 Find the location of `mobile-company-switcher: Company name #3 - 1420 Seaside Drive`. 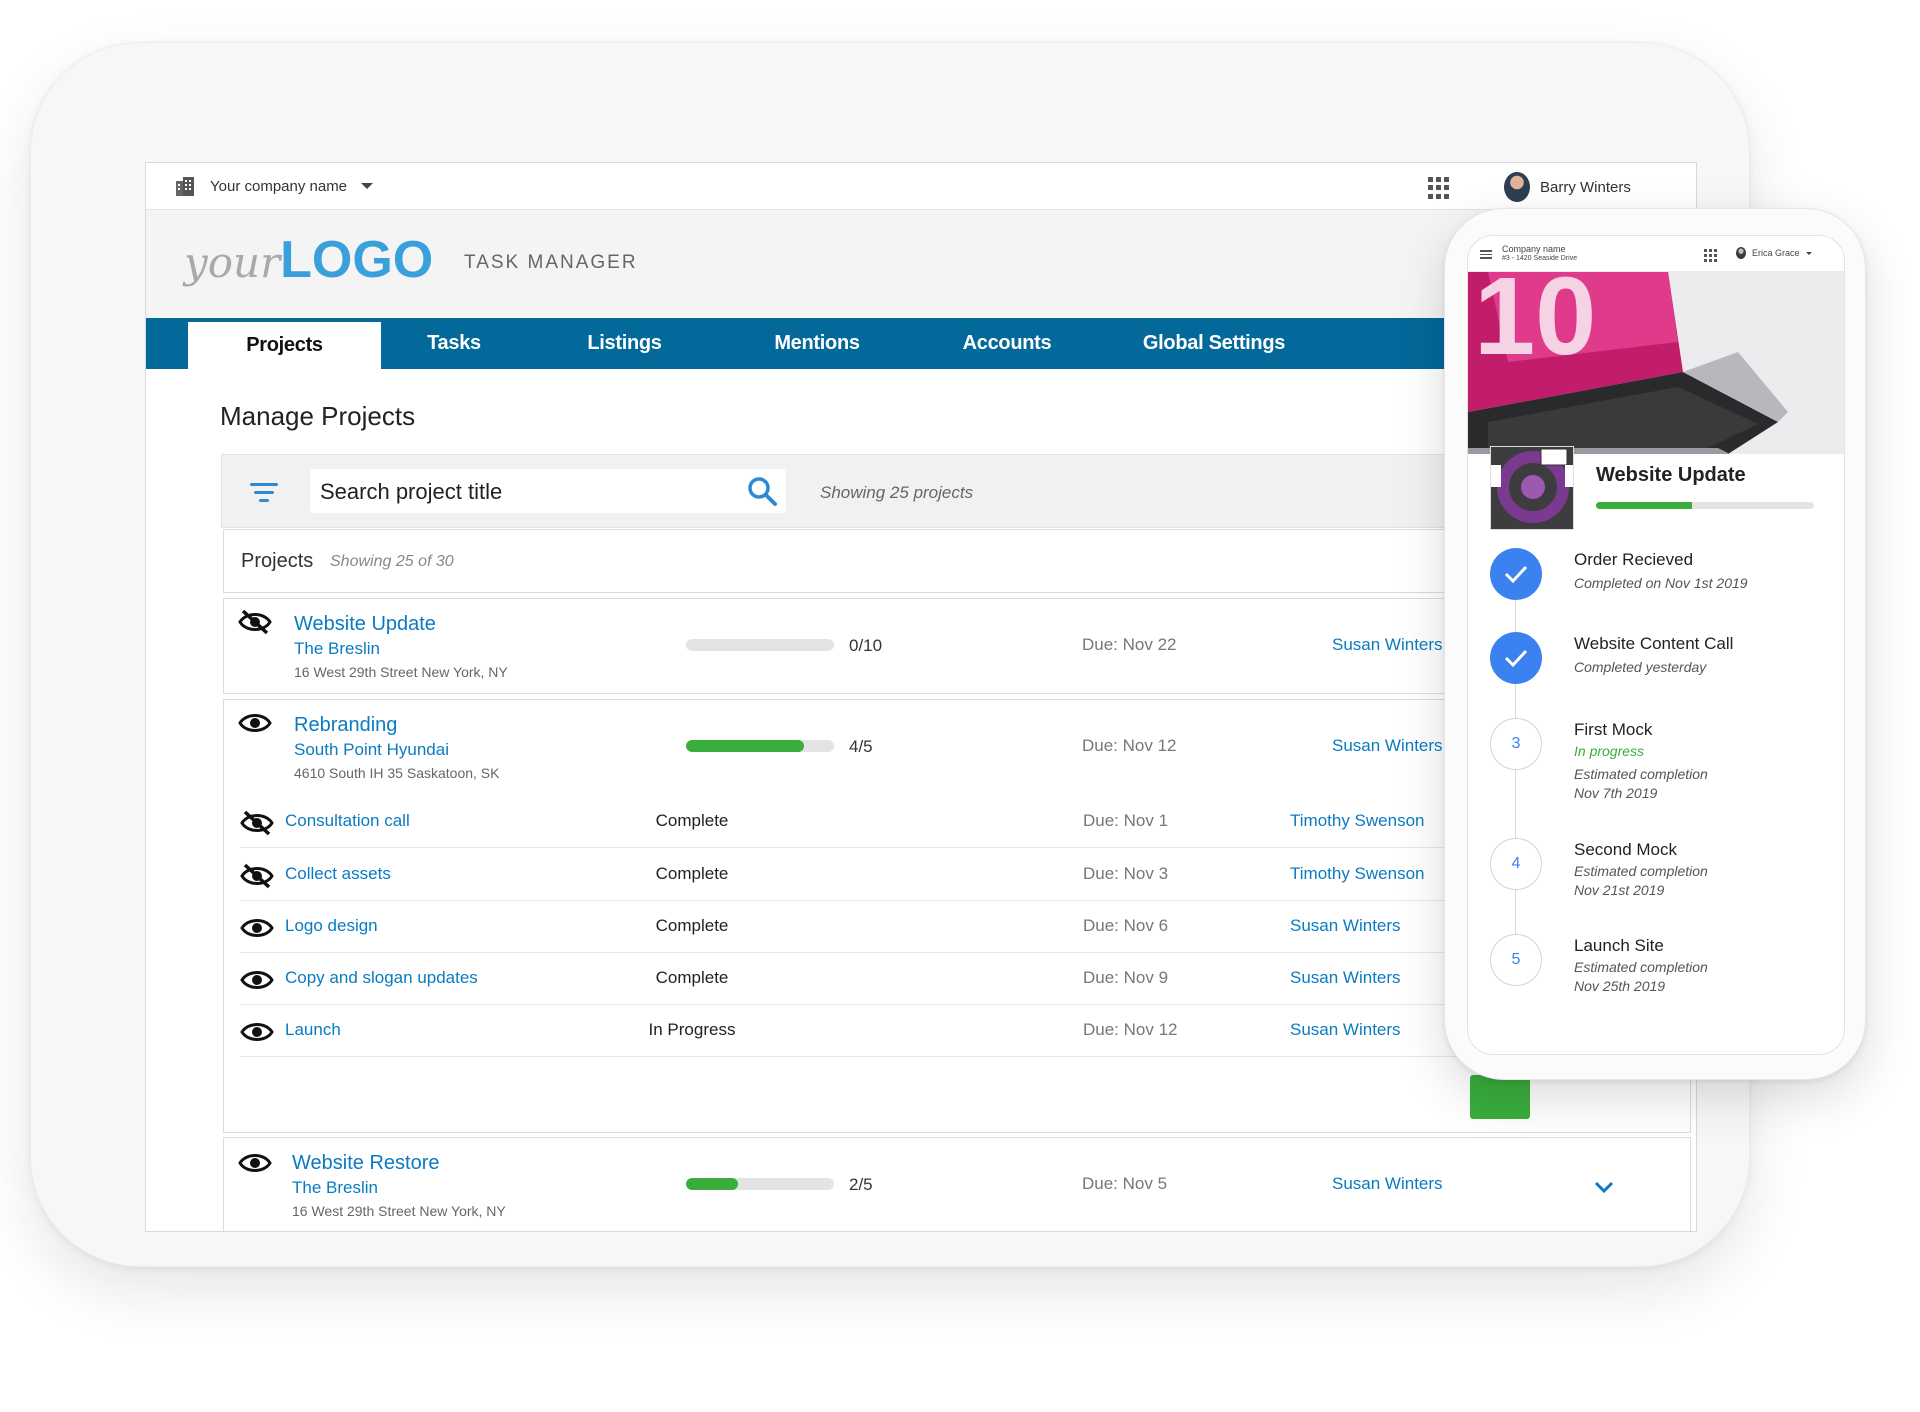

mobile-company-switcher: Company name #3 - 1420 Seaside Drive is located at coordinates (1539, 254).